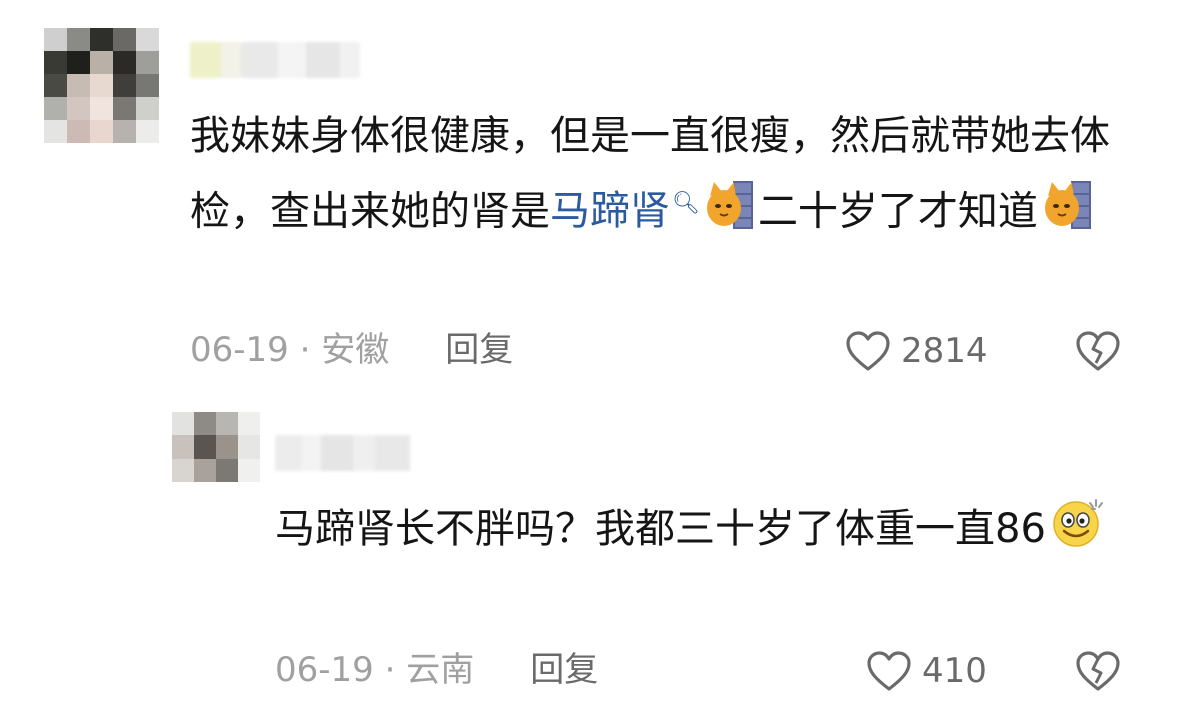 This screenshot has height=715, width=1179. I want to click on like-count: 410, so click(954, 671).